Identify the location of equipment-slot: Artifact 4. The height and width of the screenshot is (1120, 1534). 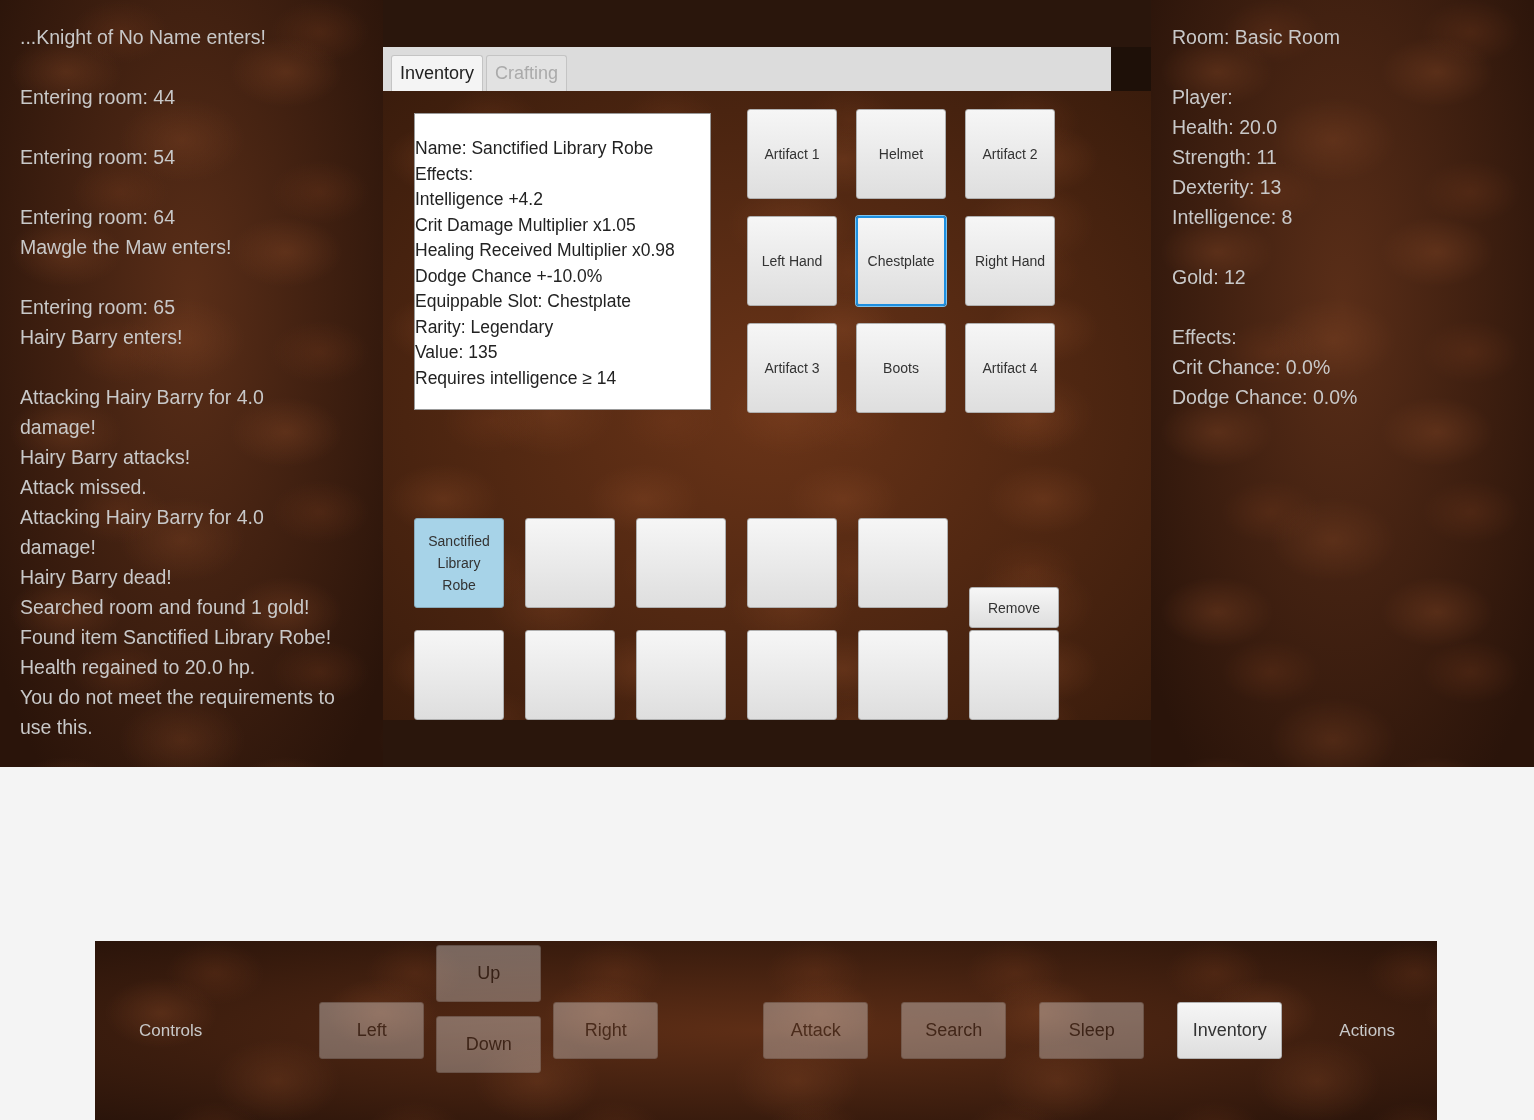
(1010, 368).